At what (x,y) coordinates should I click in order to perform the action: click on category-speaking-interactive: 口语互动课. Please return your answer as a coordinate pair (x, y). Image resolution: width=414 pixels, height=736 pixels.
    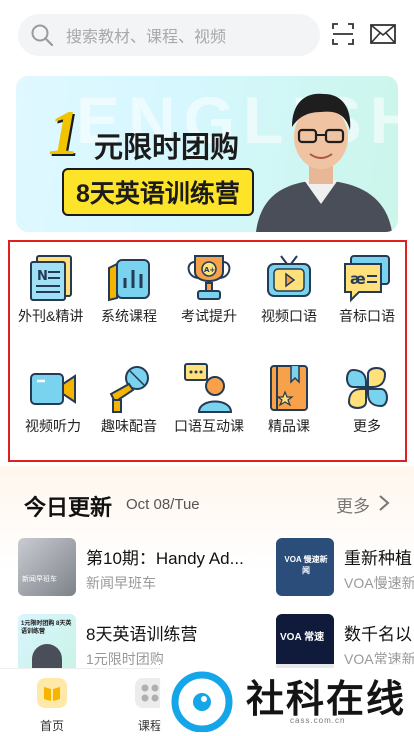
    Looking at the image, I should click on (209, 398).